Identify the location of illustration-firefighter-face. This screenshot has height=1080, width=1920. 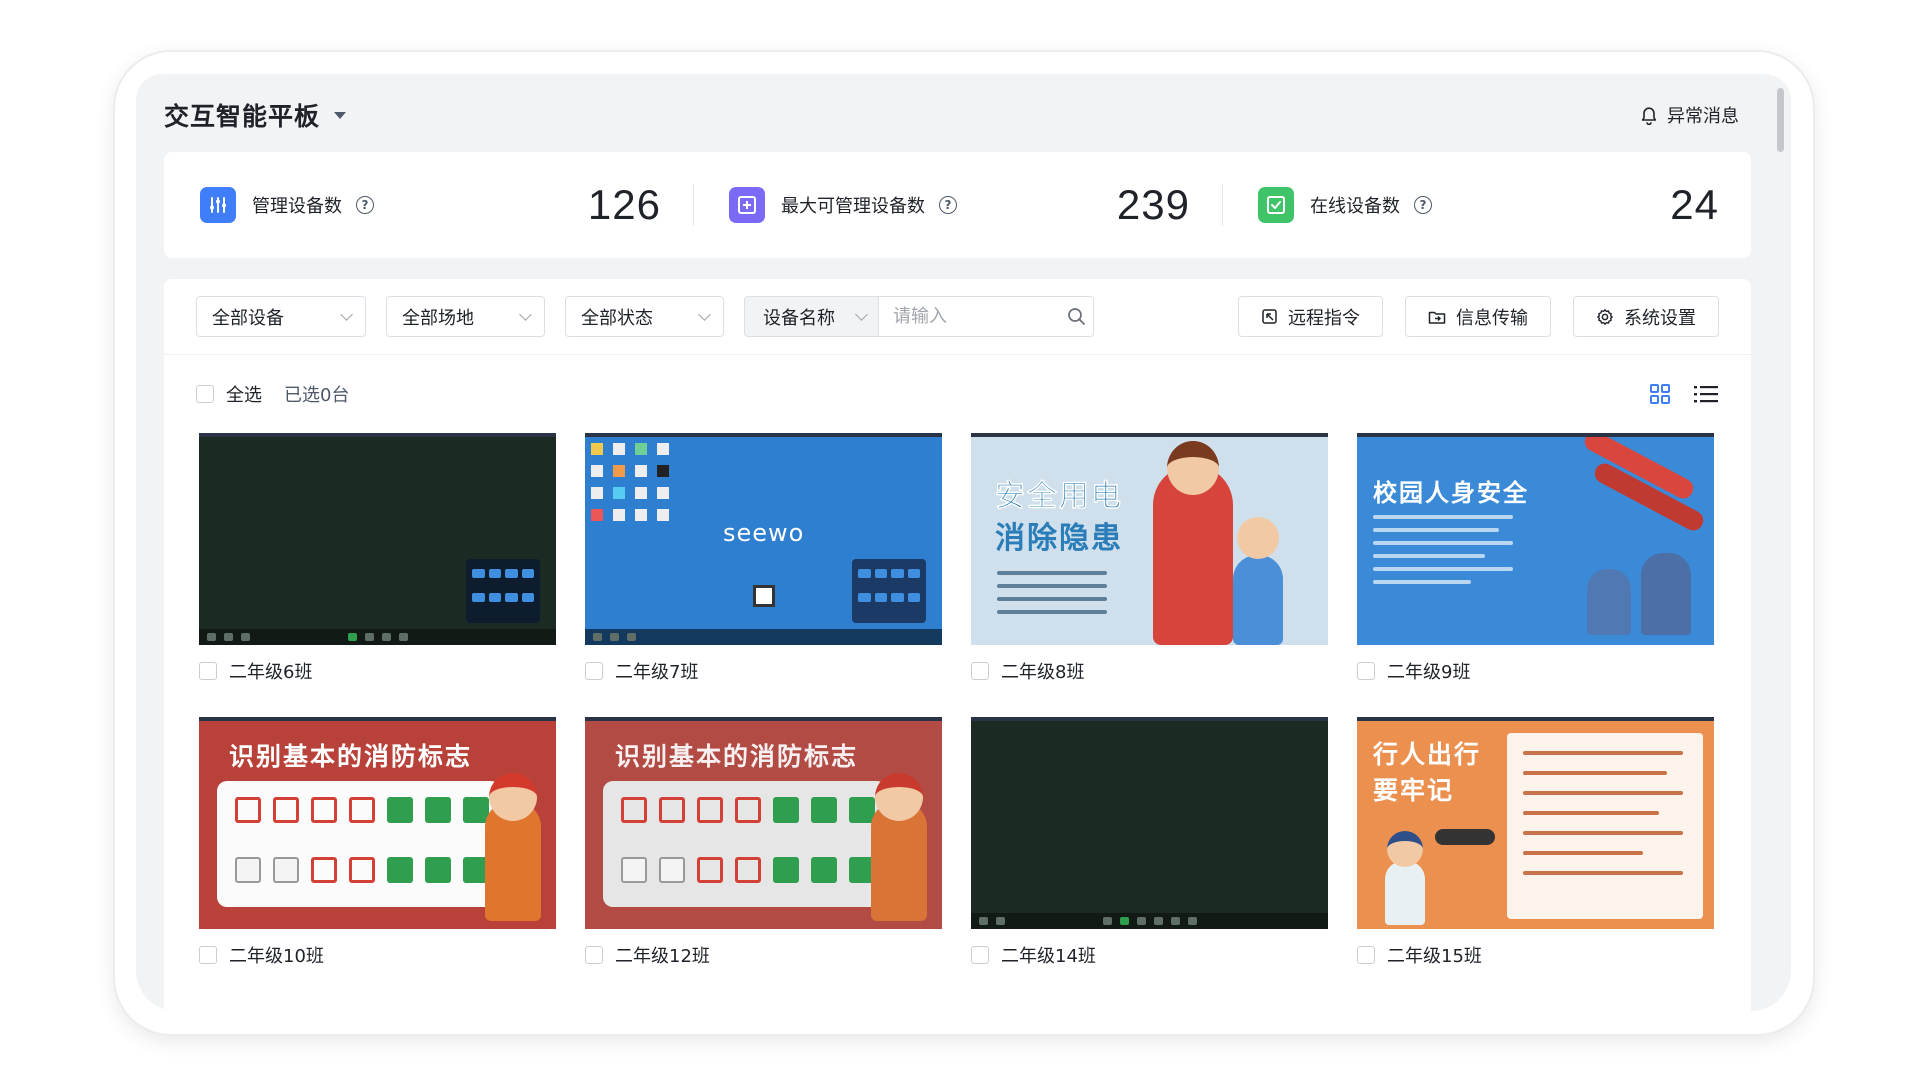
(513, 797).